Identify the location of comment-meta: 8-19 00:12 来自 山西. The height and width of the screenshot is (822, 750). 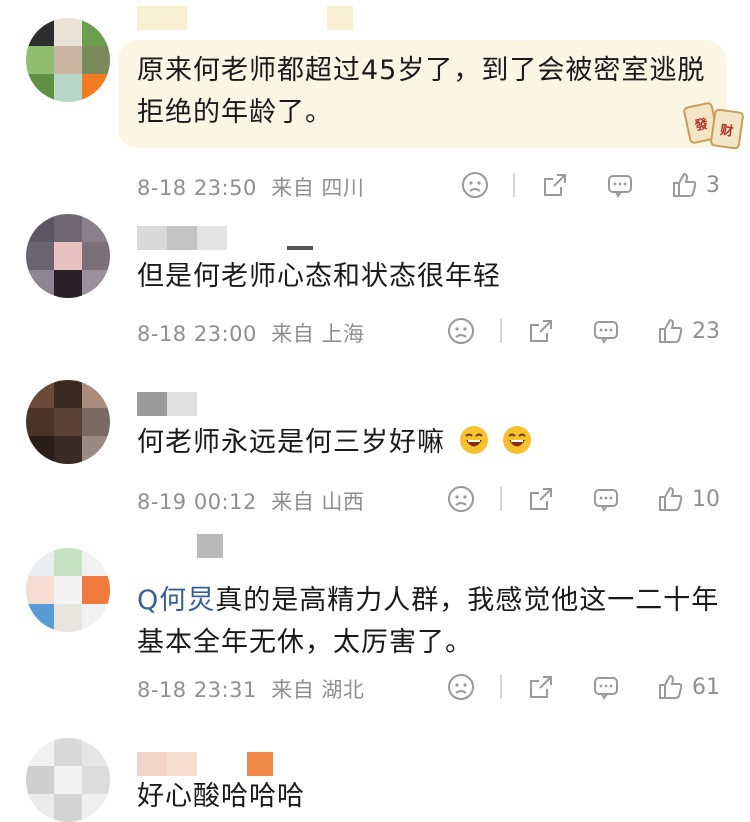
(250, 501).